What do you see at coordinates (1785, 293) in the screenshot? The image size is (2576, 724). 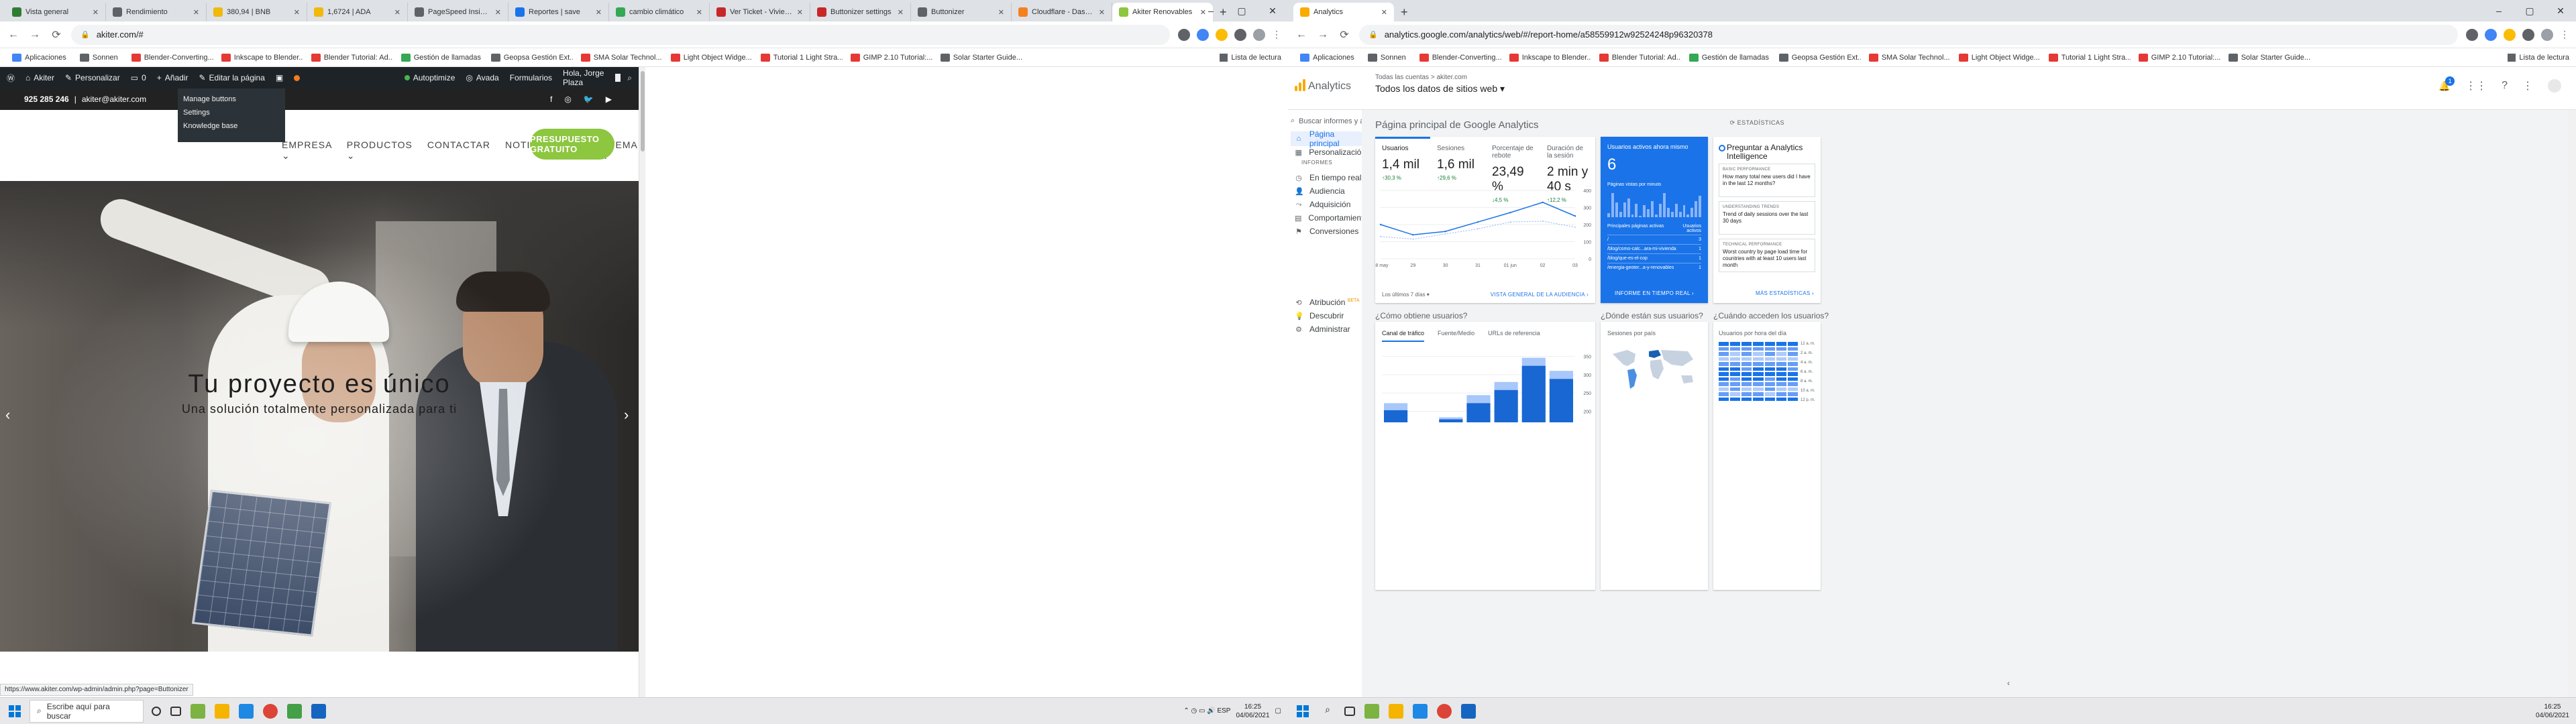 I see `more-insights-link: MÁS ESTADÍSTICAS ›` at bounding box center [1785, 293].